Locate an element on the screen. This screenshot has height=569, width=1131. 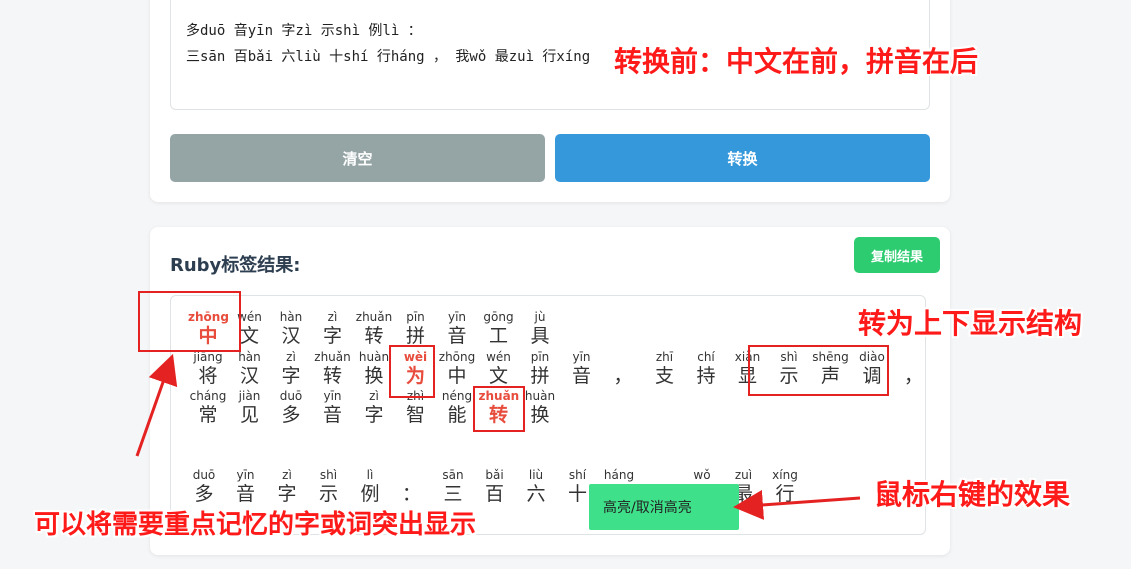
annotation-before: 转换前：中文在前，拼音在后 is located at coordinates (796, 61).